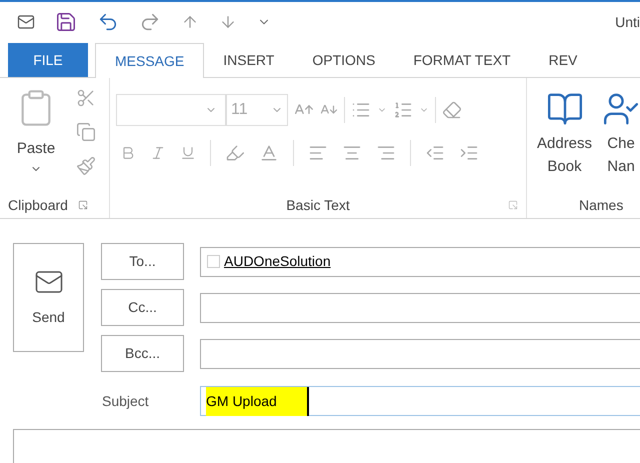 The width and height of the screenshot is (640, 463). What do you see at coordinates (326, 446) in the screenshot?
I see `message-body` at bounding box center [326, 446].